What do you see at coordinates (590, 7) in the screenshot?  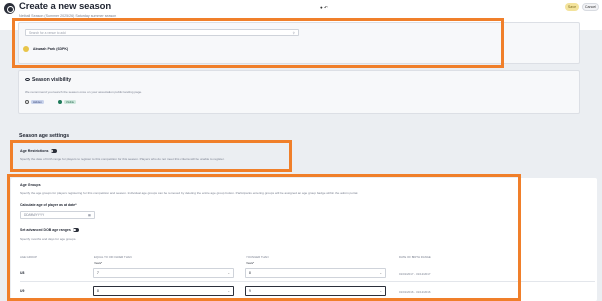 I see `cancel-button: Cancel` at bounding box center [590, 7].